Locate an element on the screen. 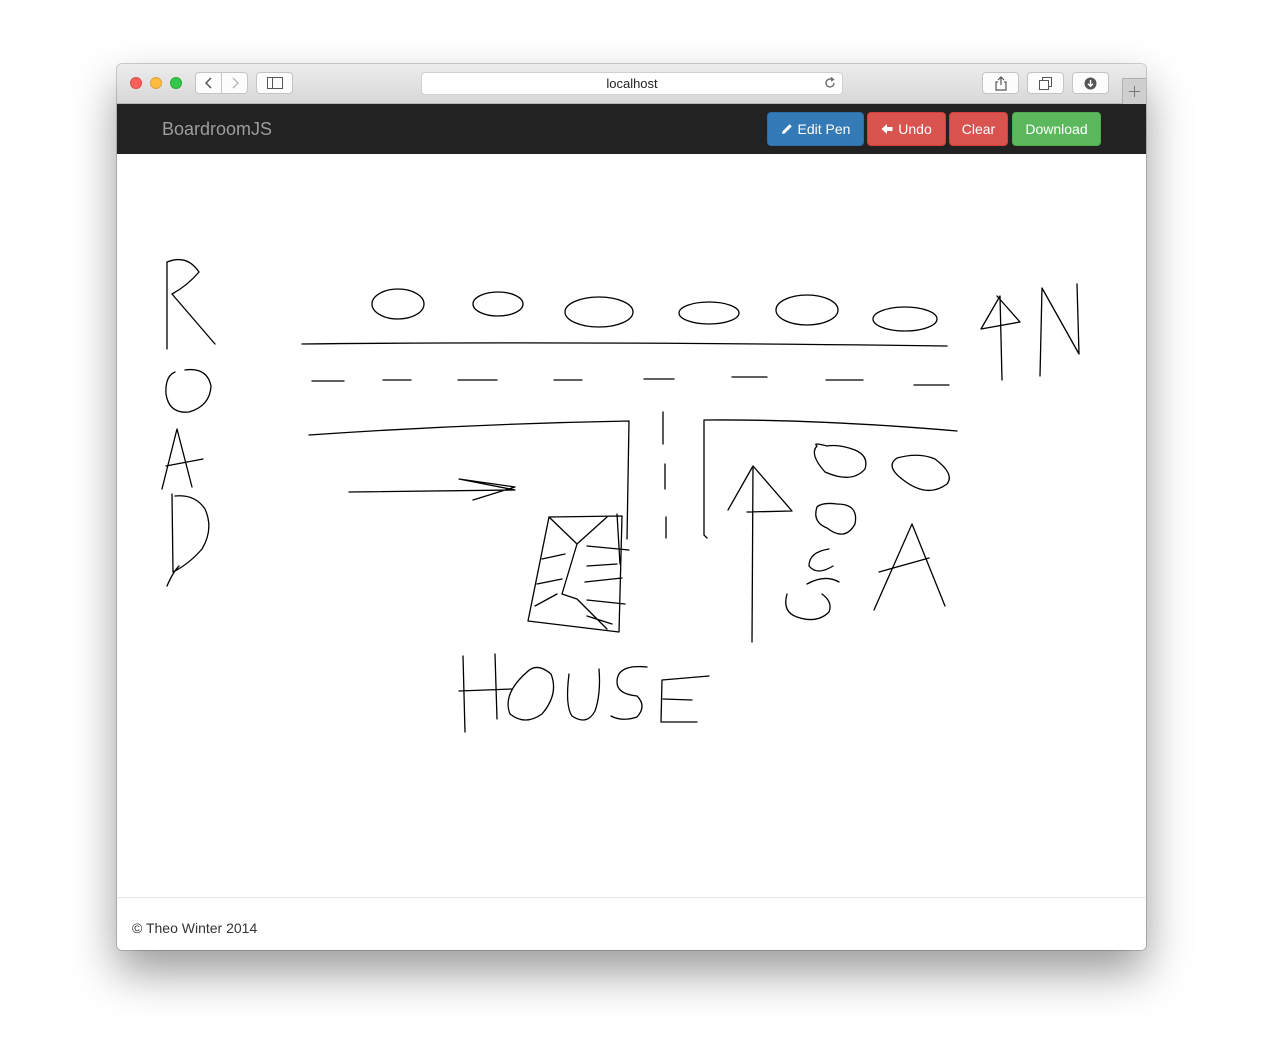  share-button is located at coordinates (1000, 83).